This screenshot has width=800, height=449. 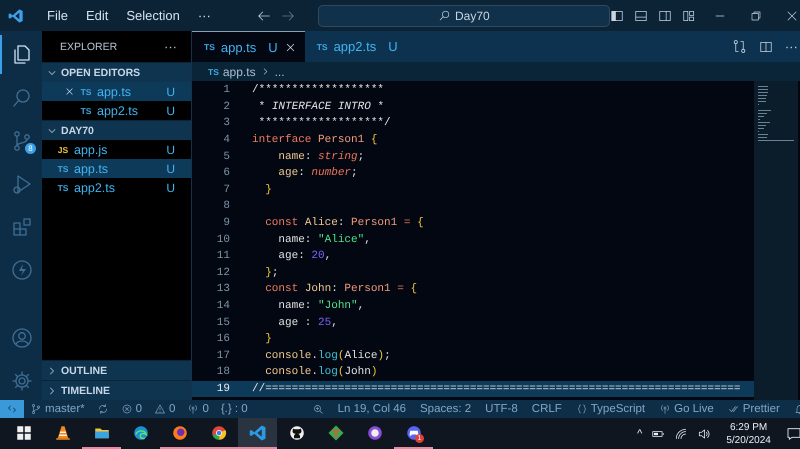 What do you see at coordinates (226, 90) in the screenshot?
I see `line-number: 1` at bounding box center [226, 90].